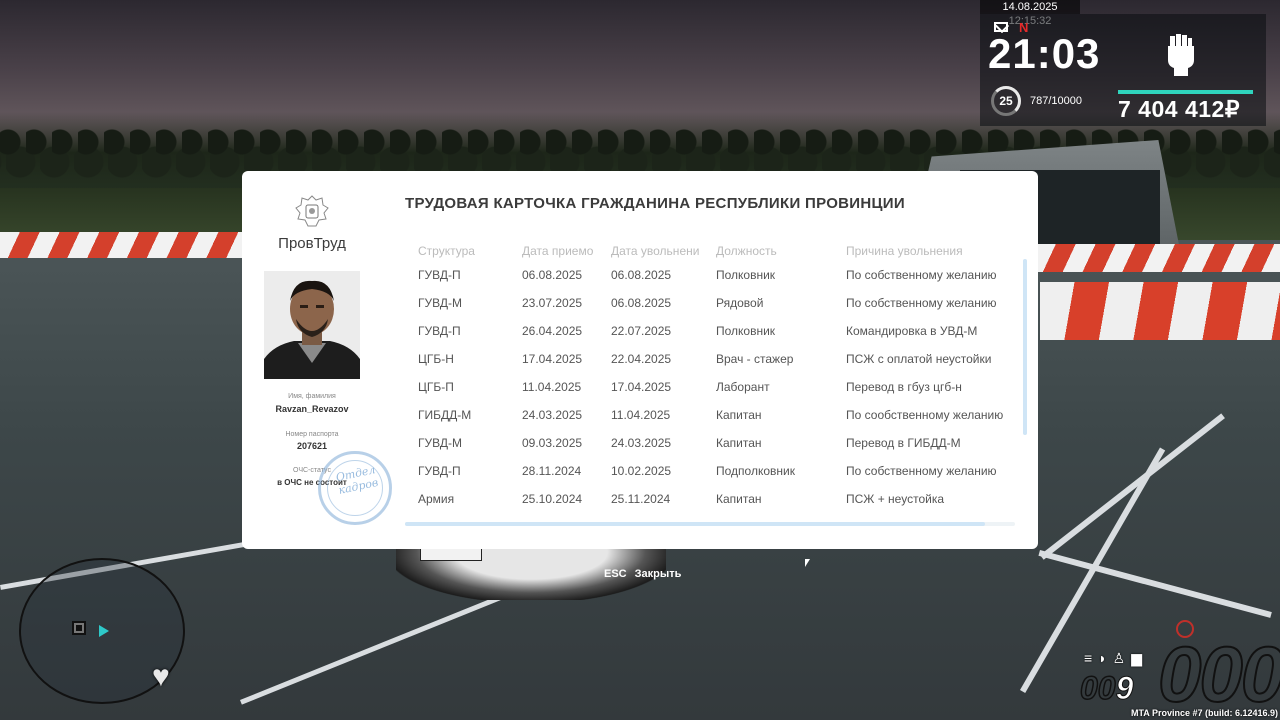 The height and width of the screenshot is (720, 1280). Describe the element at coordinates (925, 415) in the screenshot. I see `table-cell: По сообственному желанию` at that location.